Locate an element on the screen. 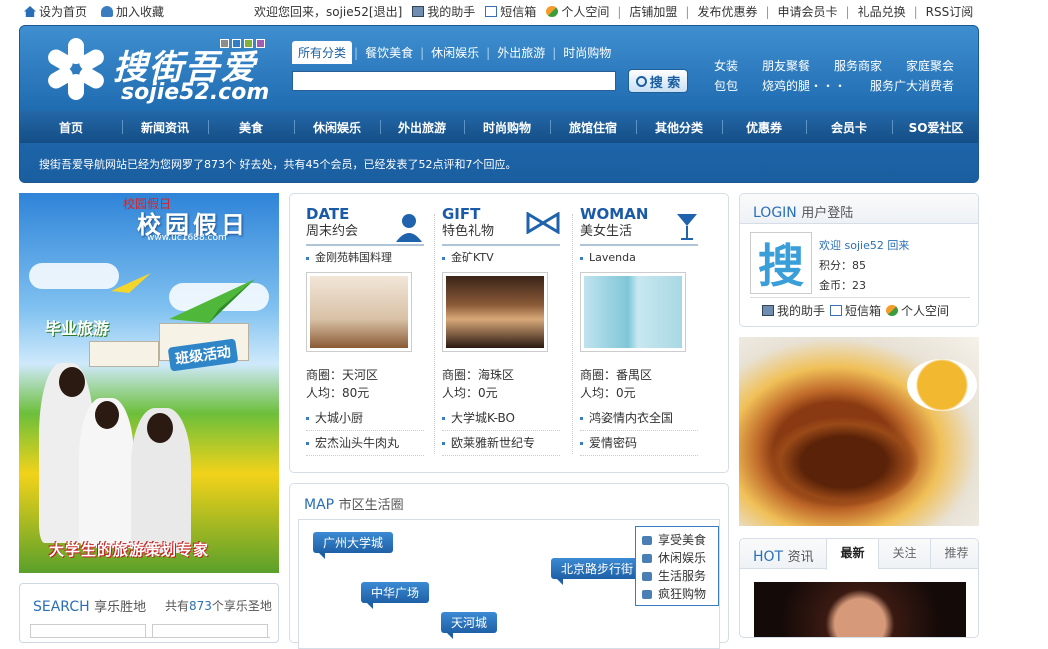 The image size is (1048, 649). shop-join-link: 店铺加盟 is located at coordinates (653, 11).